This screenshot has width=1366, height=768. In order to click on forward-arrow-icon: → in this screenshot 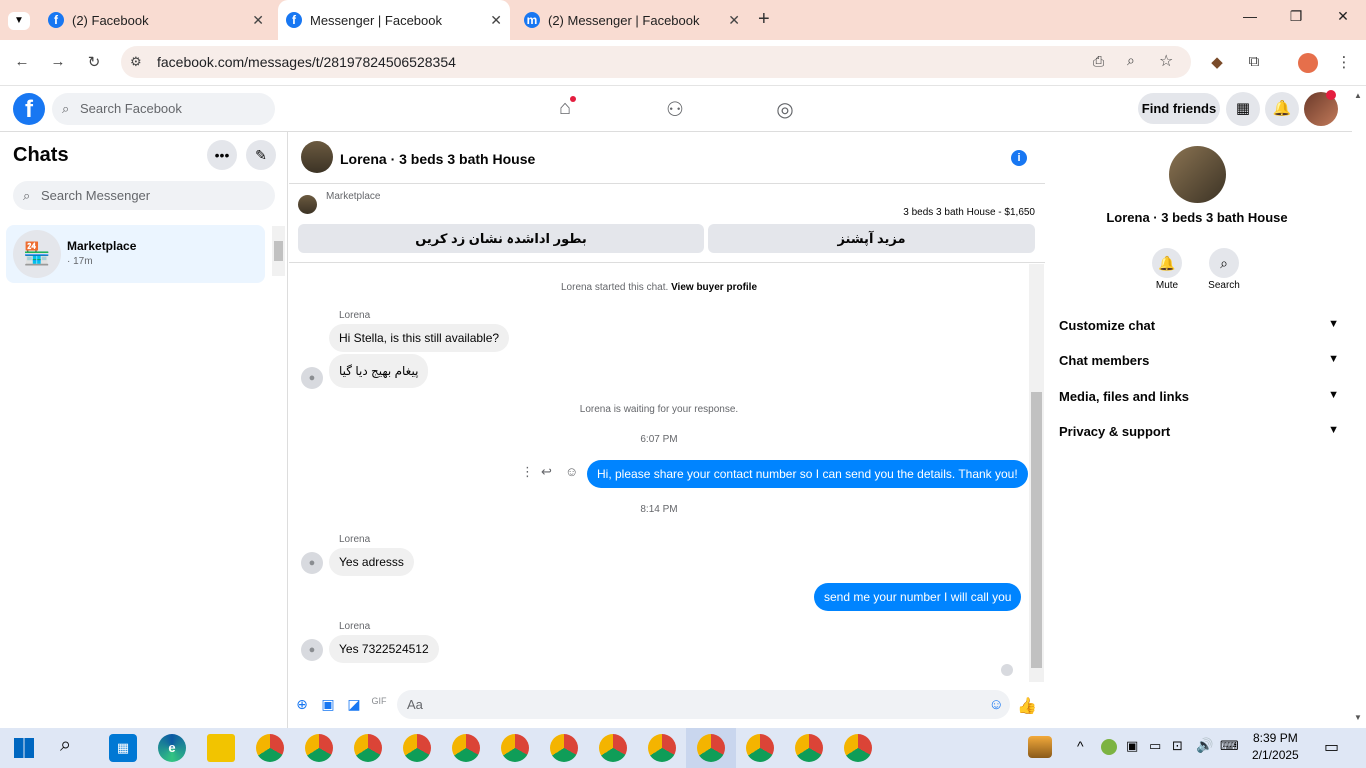, I will do `click(58, 61)`.